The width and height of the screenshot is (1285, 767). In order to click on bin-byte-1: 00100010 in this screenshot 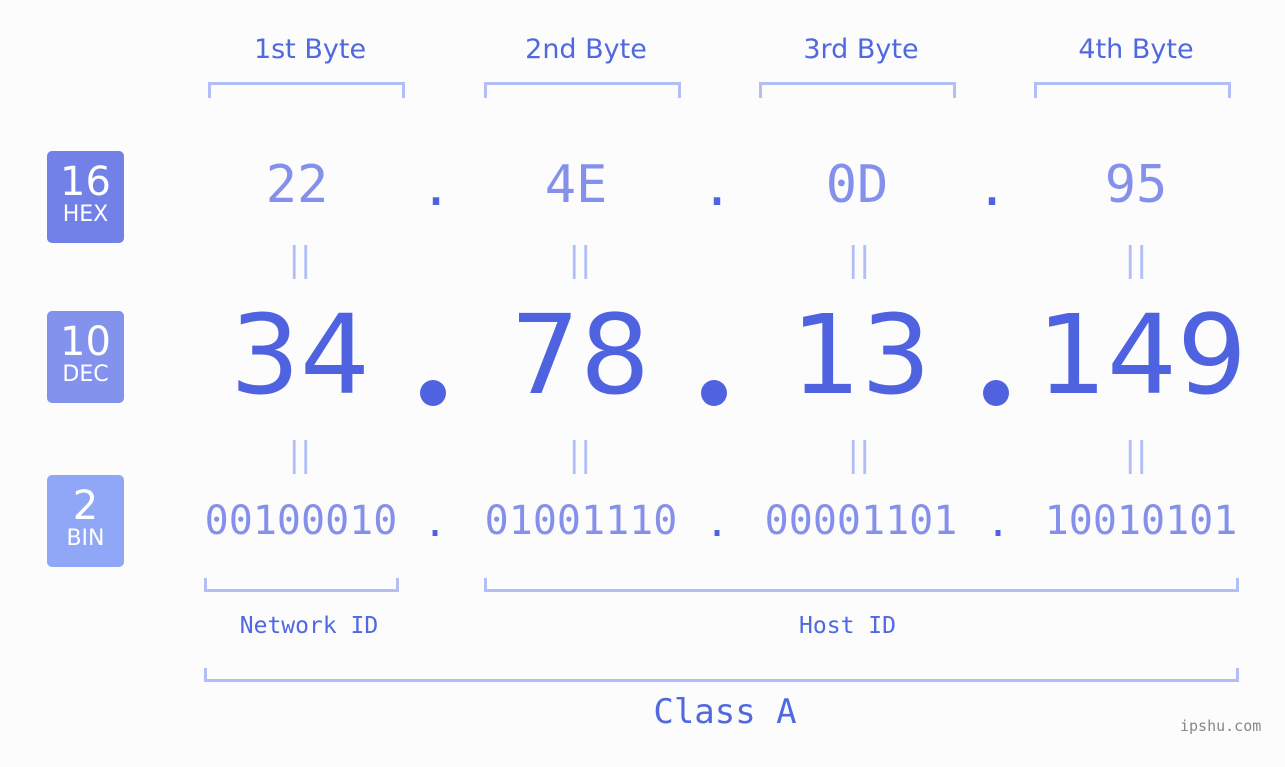, I will do `click(301, 521)`.